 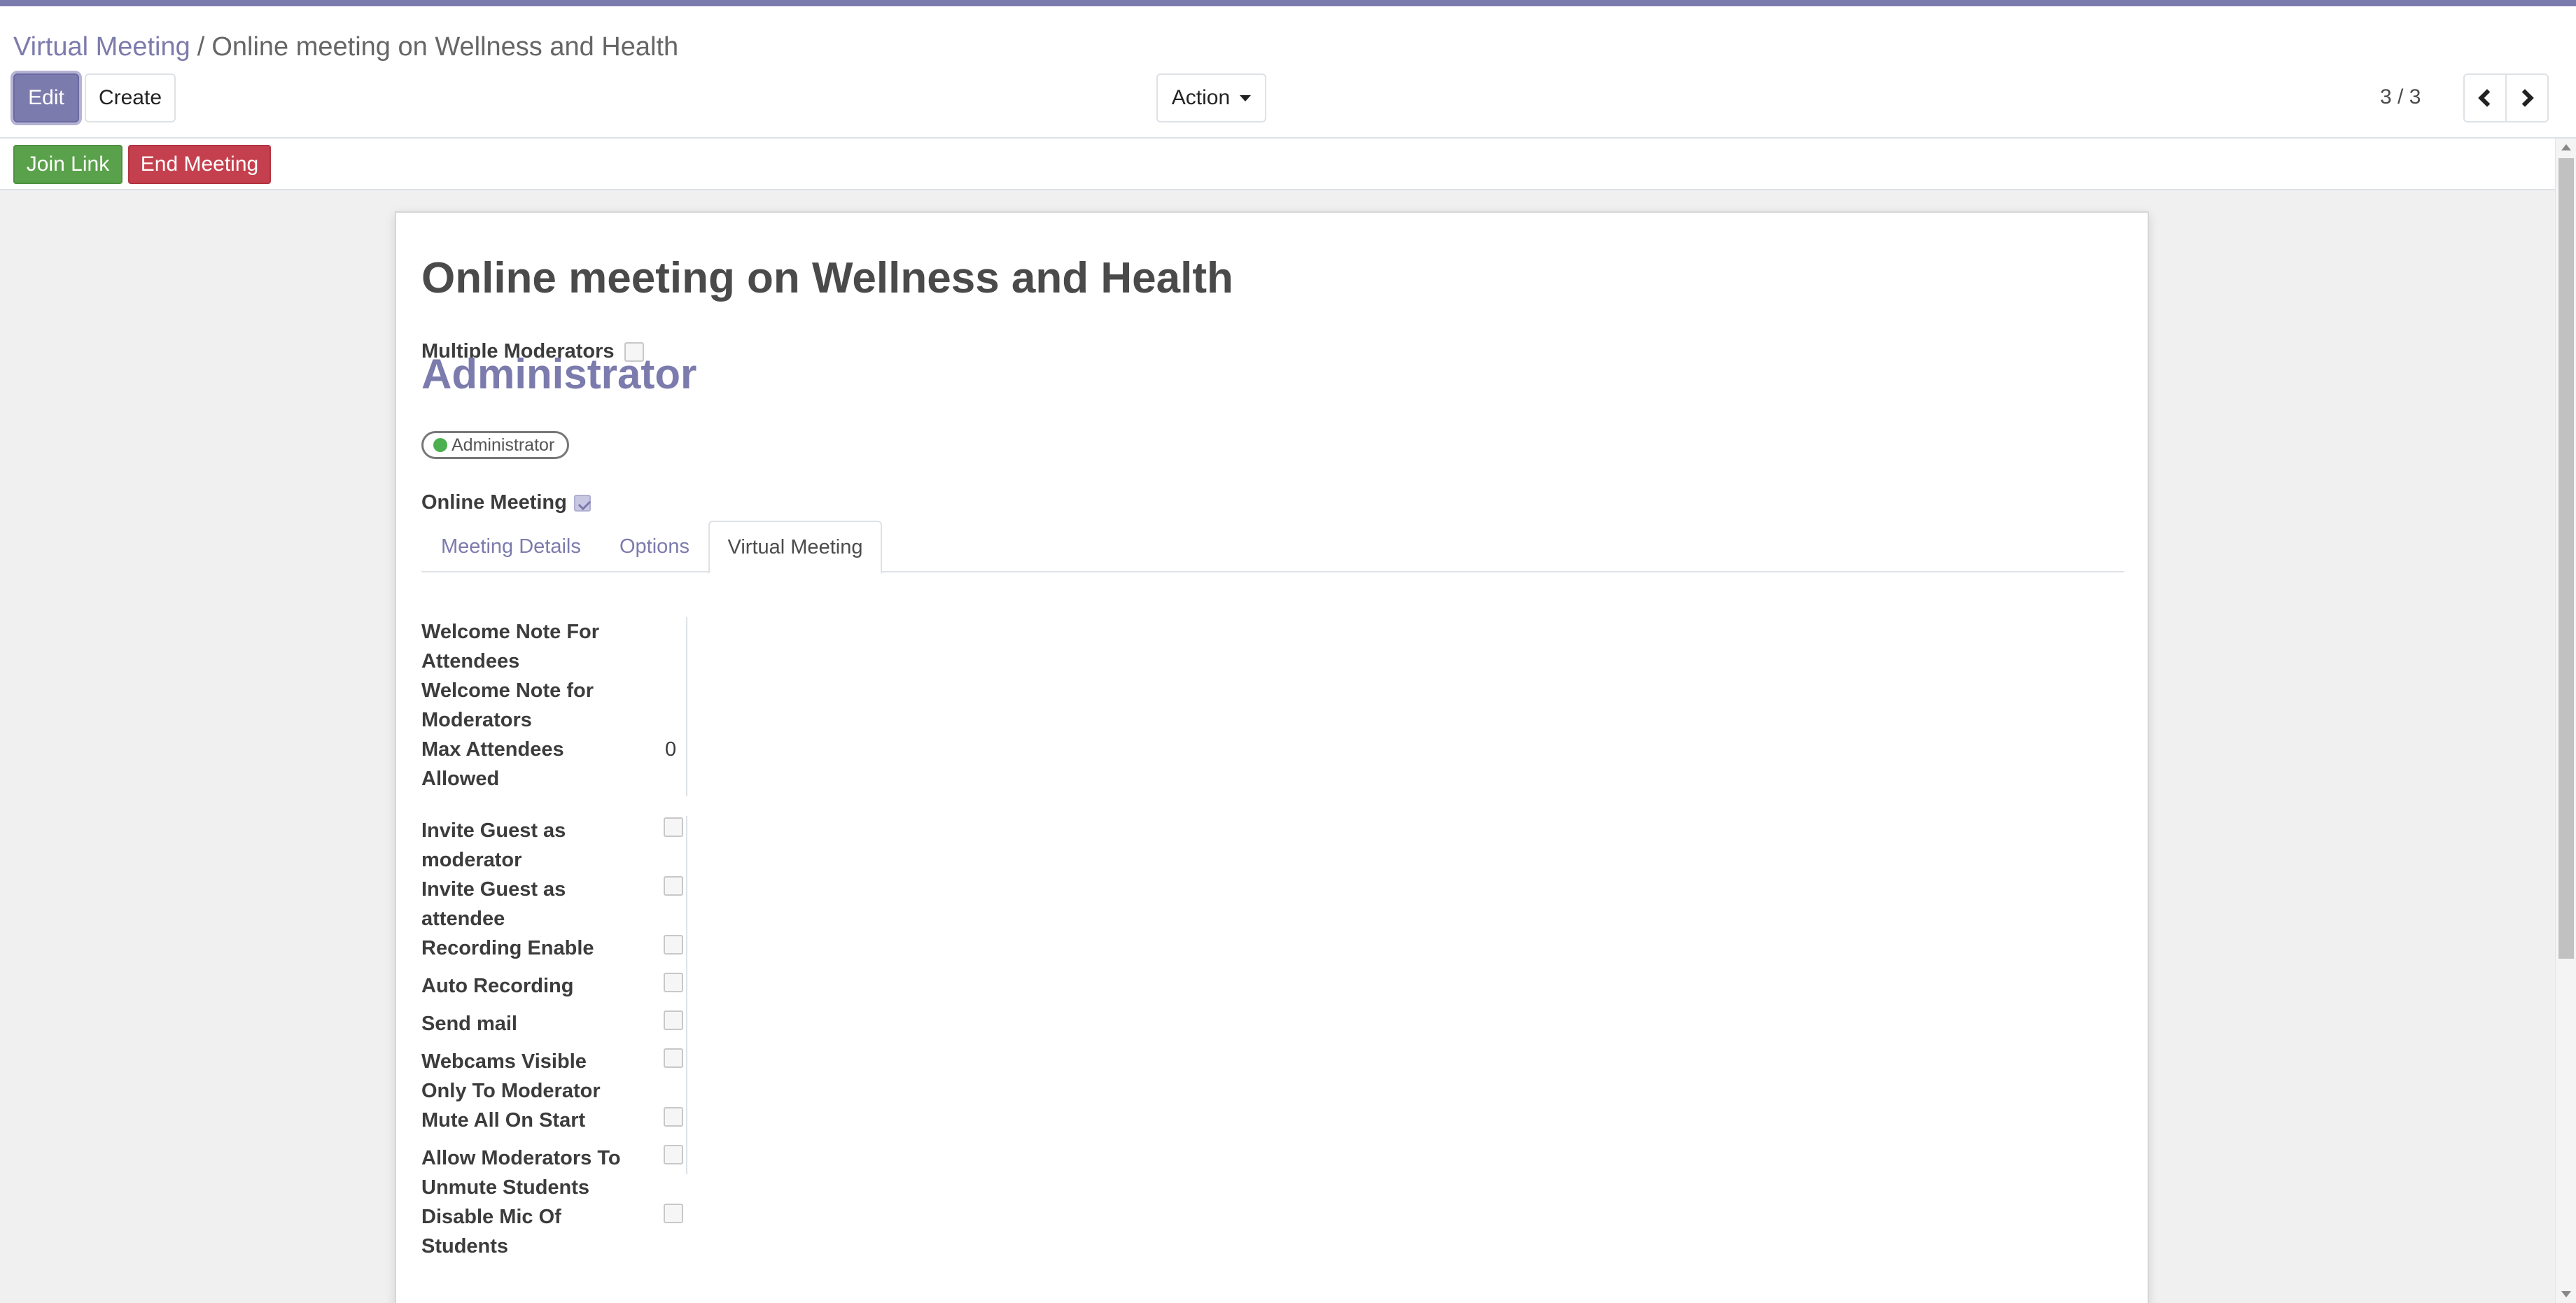 I want to click on invite-guest-moderator-checkbox, so click(x=673, y=827).